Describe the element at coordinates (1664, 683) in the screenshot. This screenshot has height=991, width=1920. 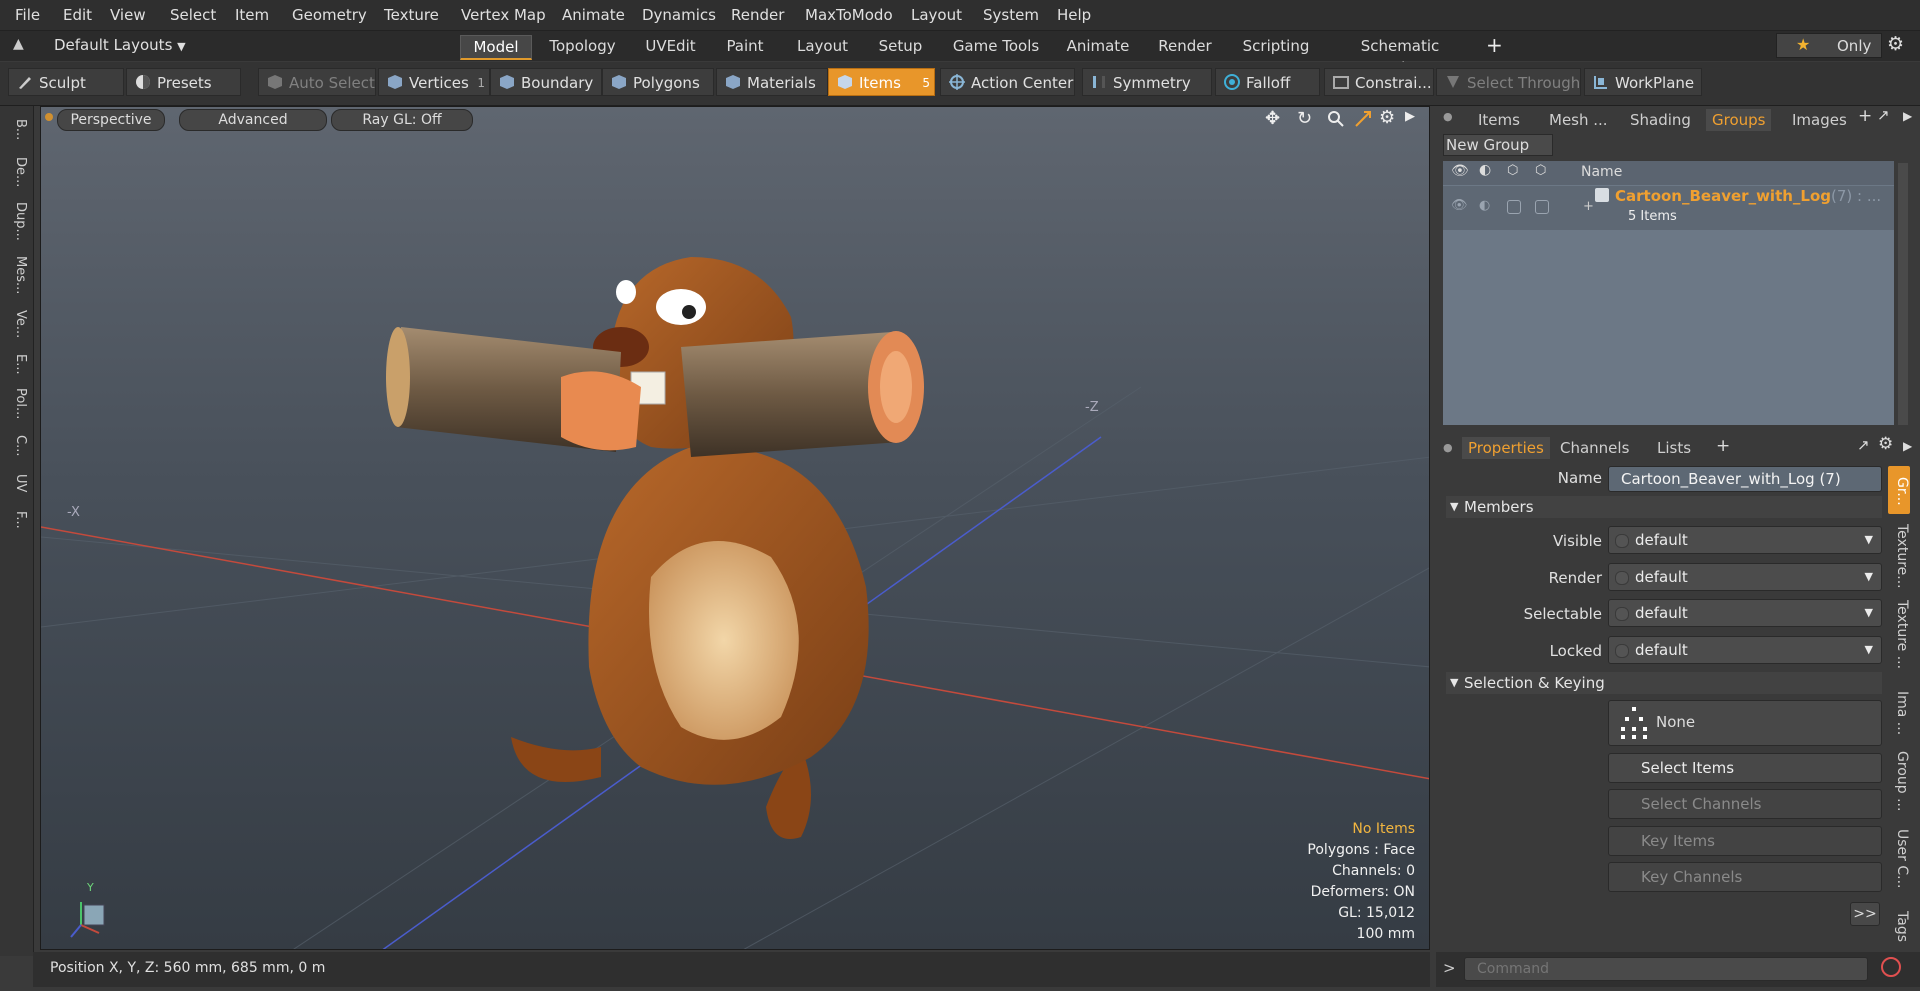
I see `selection-keying-section-header: ▼ Selection & Keying` at that location.